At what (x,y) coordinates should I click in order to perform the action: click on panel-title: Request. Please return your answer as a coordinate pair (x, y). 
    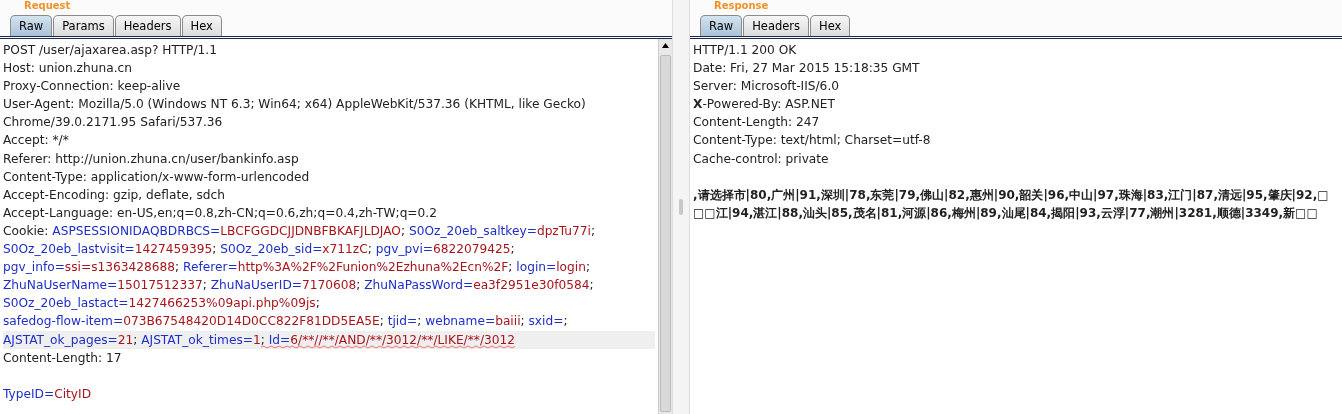
    Looking at the image, I should click on (47, 6).